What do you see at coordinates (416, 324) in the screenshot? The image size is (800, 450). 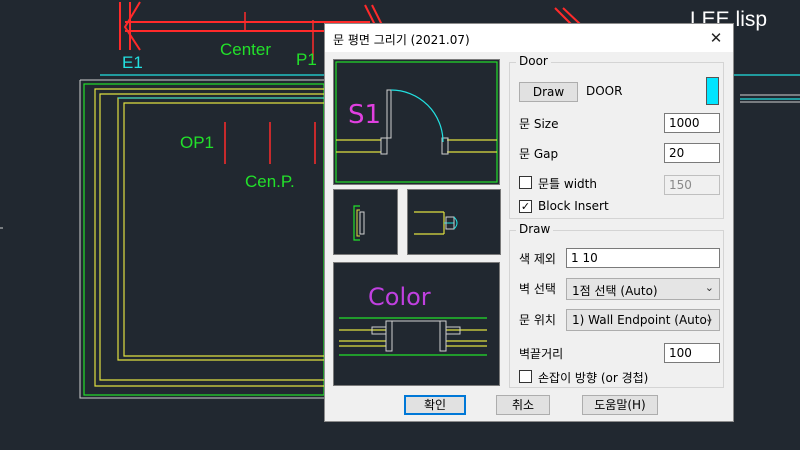 I see `preview-color: Color` at bounding box center [416, 324].